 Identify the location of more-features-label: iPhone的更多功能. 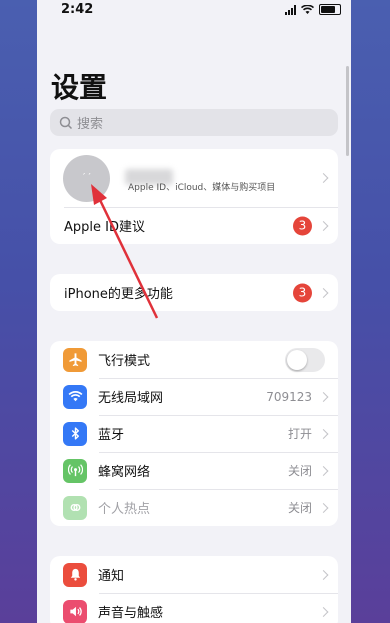
(118, 294).